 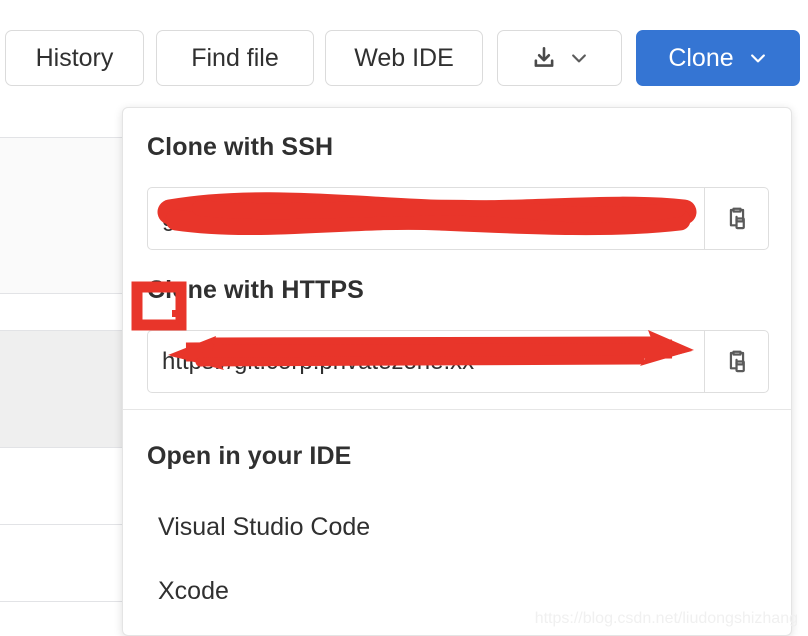 I want to click on clone-button-label: Clone, so click(x=701, y=57).